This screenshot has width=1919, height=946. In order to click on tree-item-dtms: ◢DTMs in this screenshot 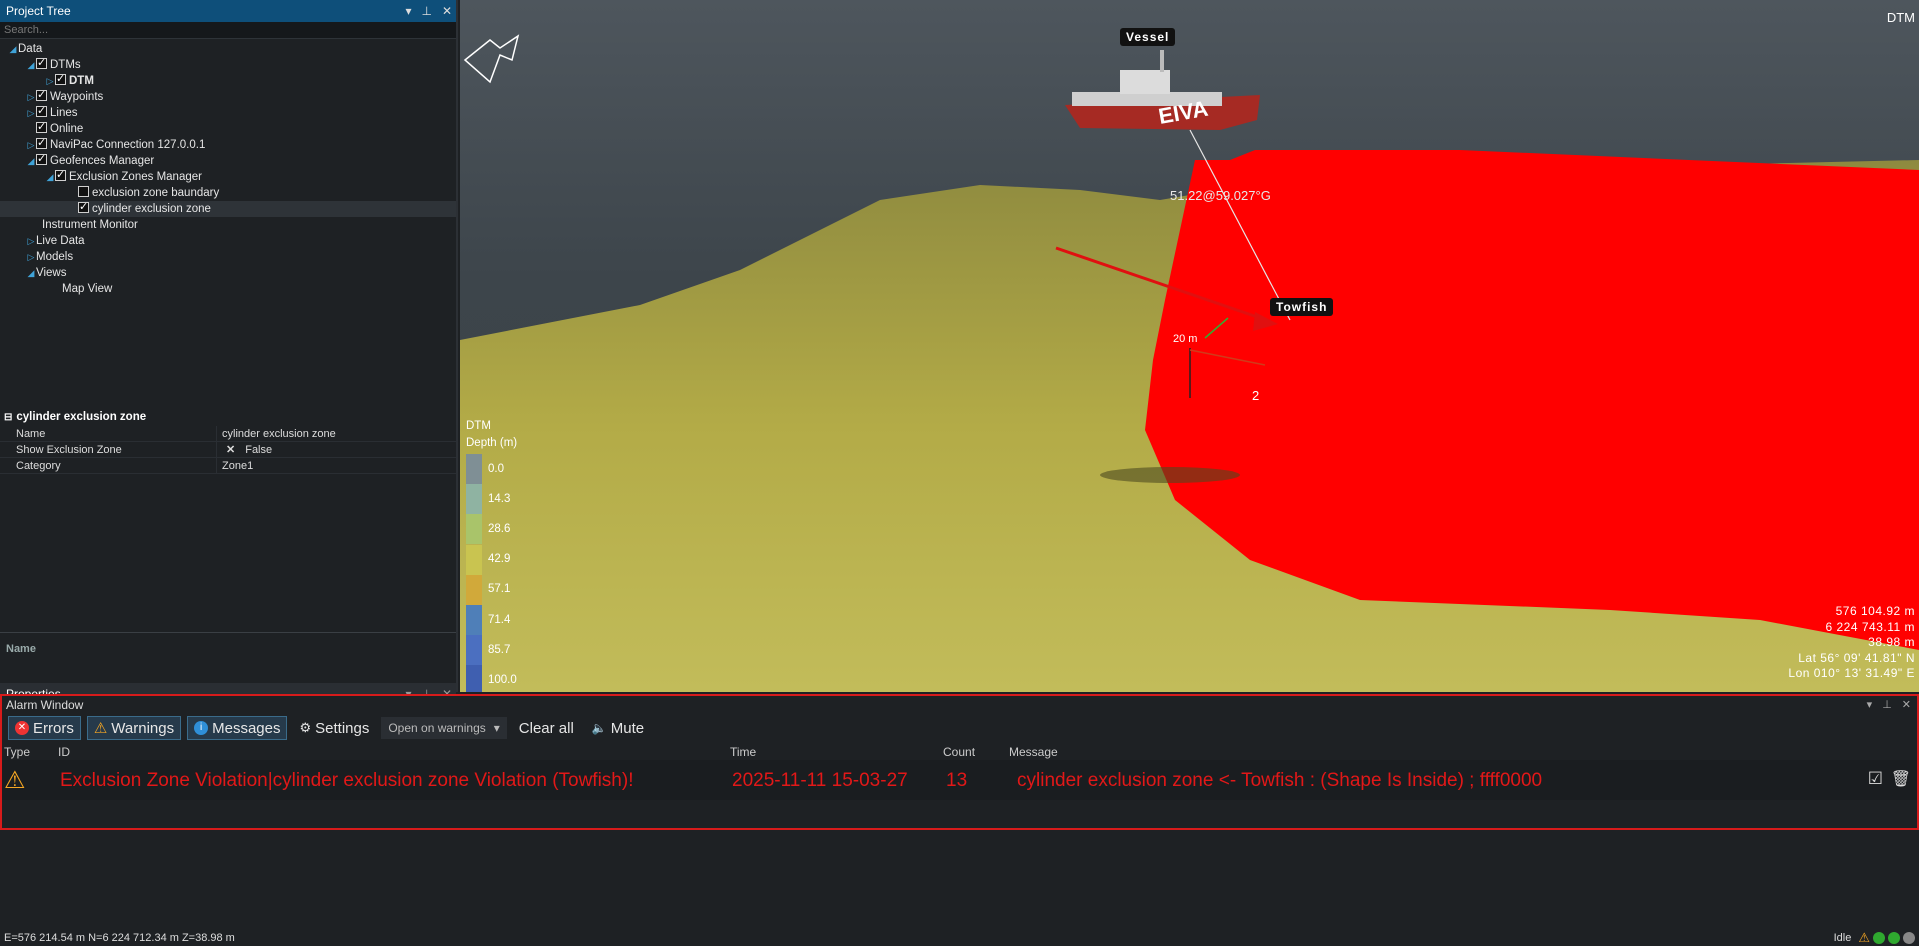, I will do `click(228, 64)`.